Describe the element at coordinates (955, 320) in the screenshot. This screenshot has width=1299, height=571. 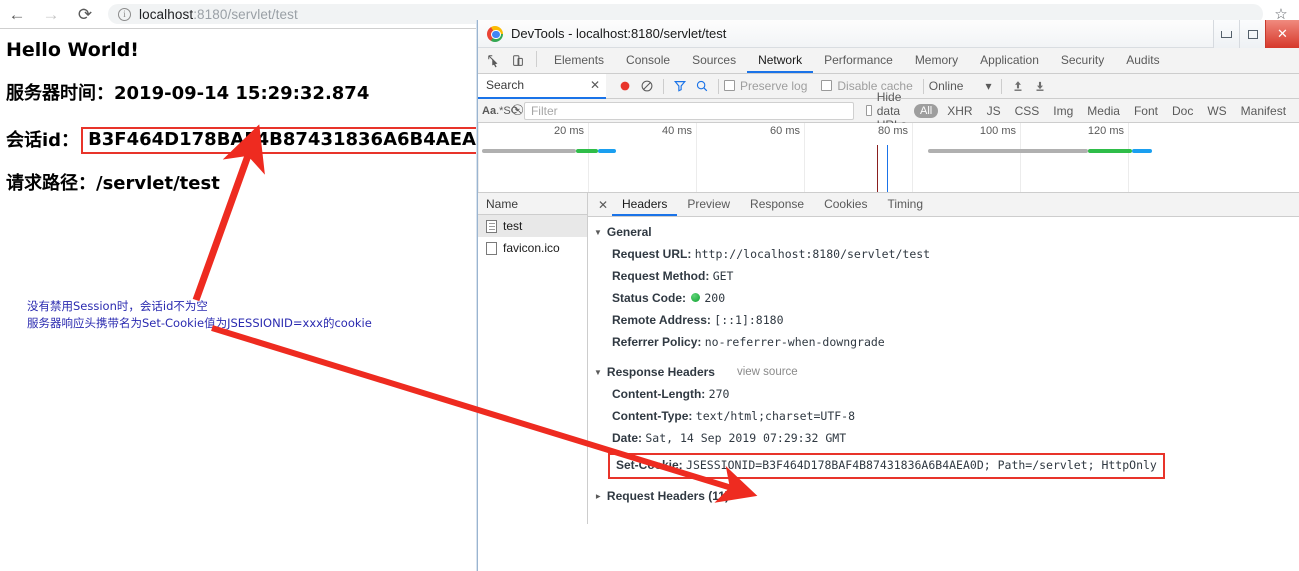
I see `header-remote-address: Remote Address: [::1]:8180` at that location.